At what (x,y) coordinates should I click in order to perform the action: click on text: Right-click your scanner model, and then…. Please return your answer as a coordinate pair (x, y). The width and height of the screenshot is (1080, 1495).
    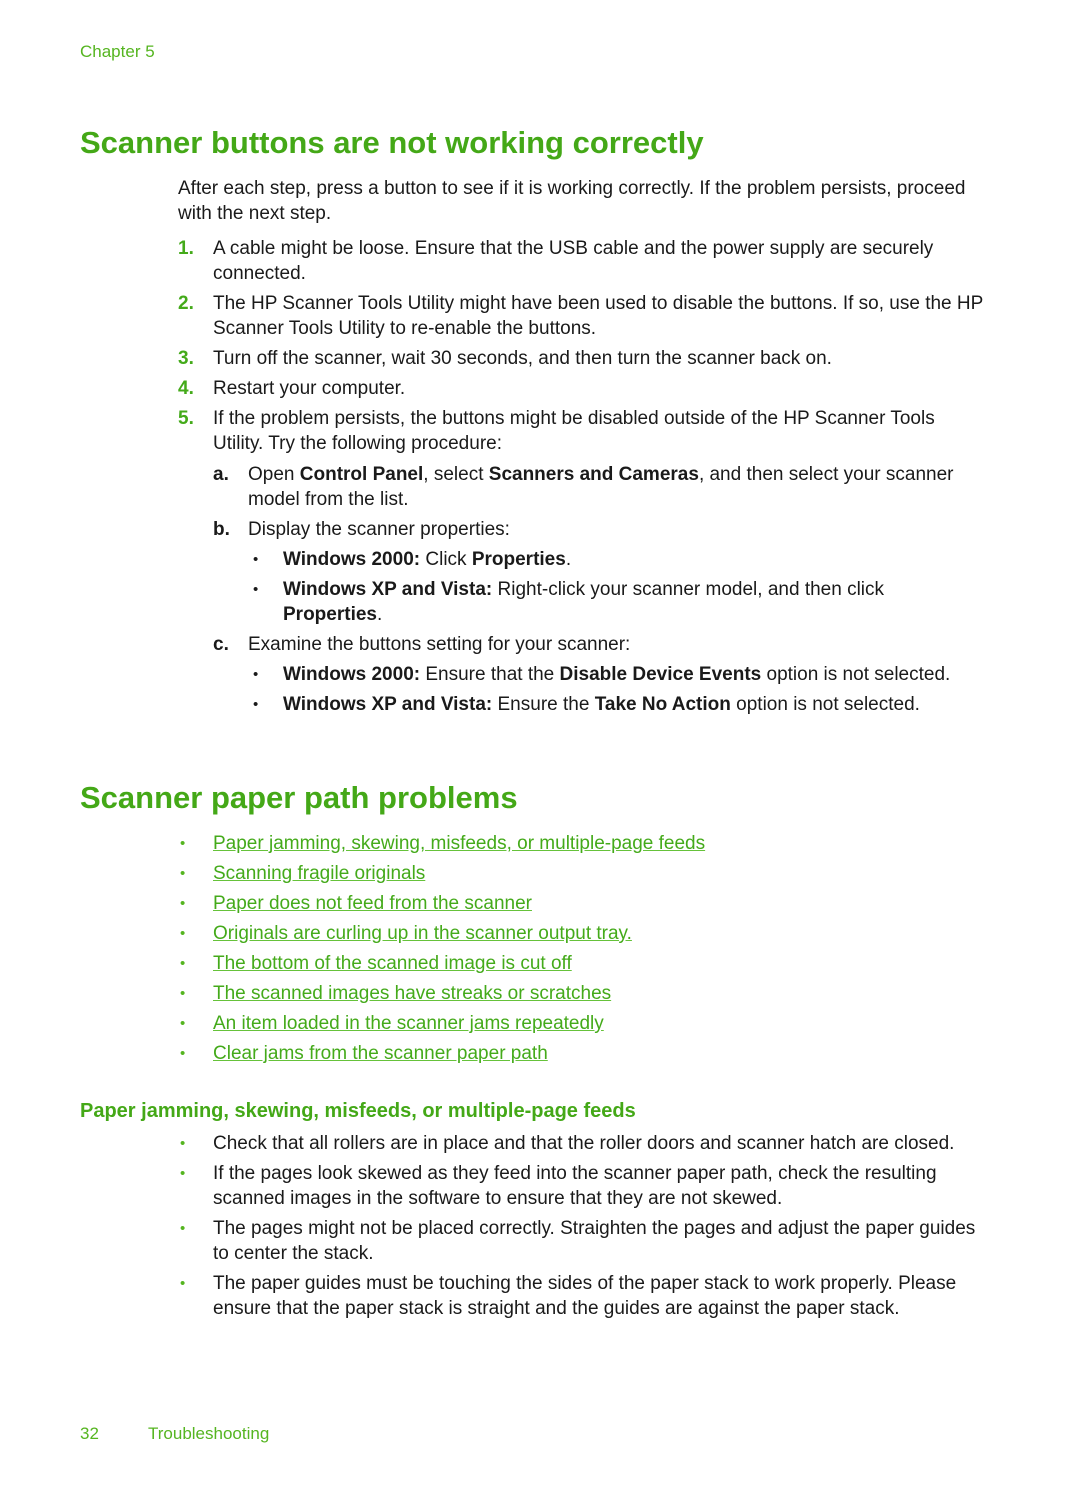
    Looking at the image, I should click on (688, 589).